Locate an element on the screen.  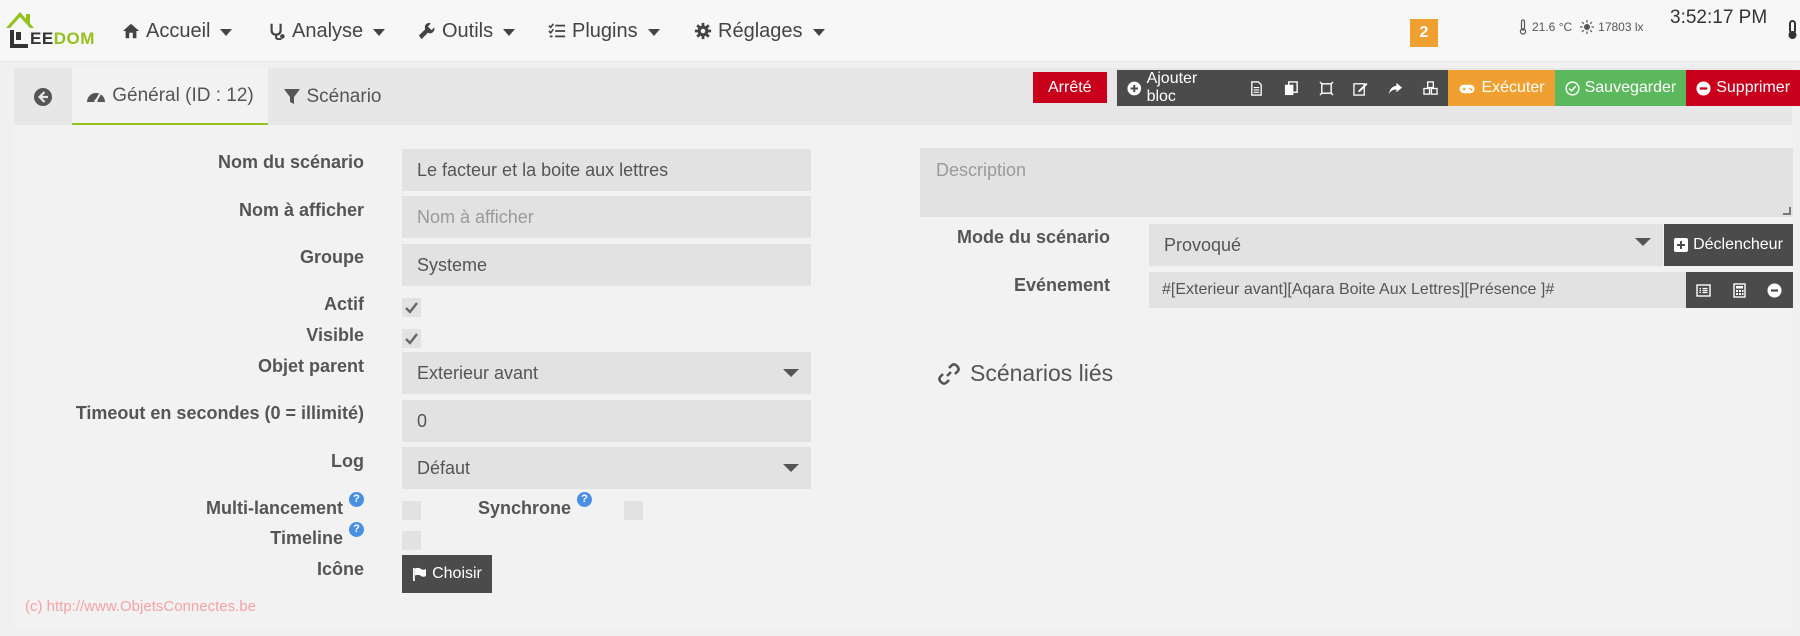
link-icon is located at coordinates (949, 373).